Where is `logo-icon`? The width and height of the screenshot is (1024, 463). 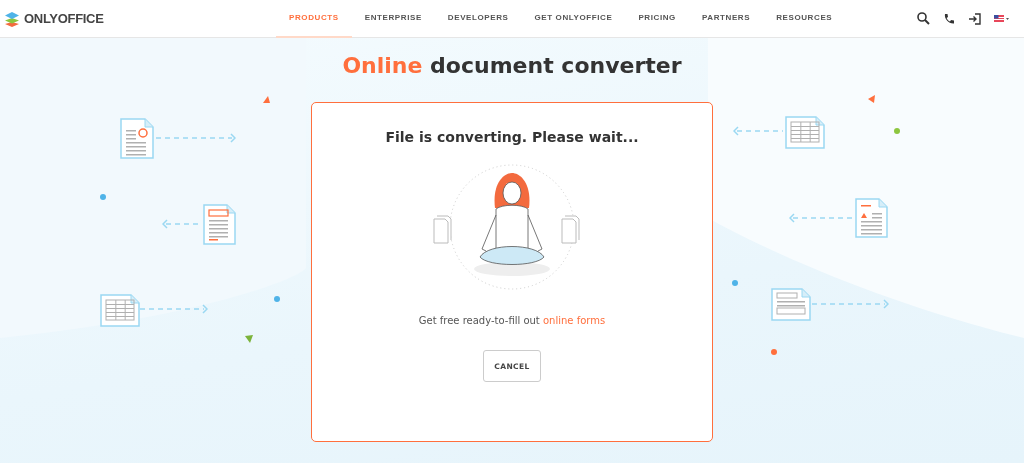 logo-icon is located at coordinates (12, 18).